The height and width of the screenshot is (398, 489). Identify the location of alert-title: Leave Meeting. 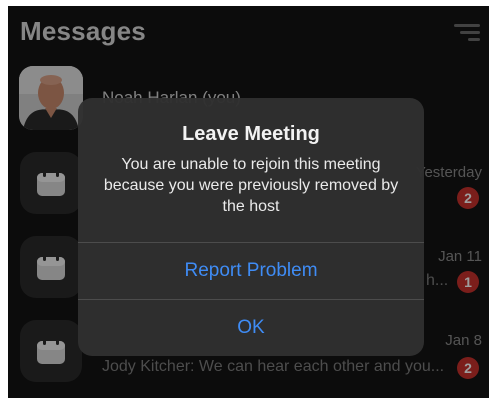
(251, 134).